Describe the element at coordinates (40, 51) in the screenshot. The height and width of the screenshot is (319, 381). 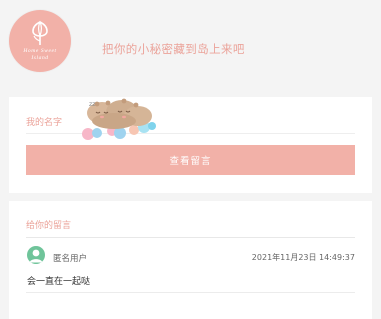
I see `logo-wordmark-line1: Home Sweet` at that location.